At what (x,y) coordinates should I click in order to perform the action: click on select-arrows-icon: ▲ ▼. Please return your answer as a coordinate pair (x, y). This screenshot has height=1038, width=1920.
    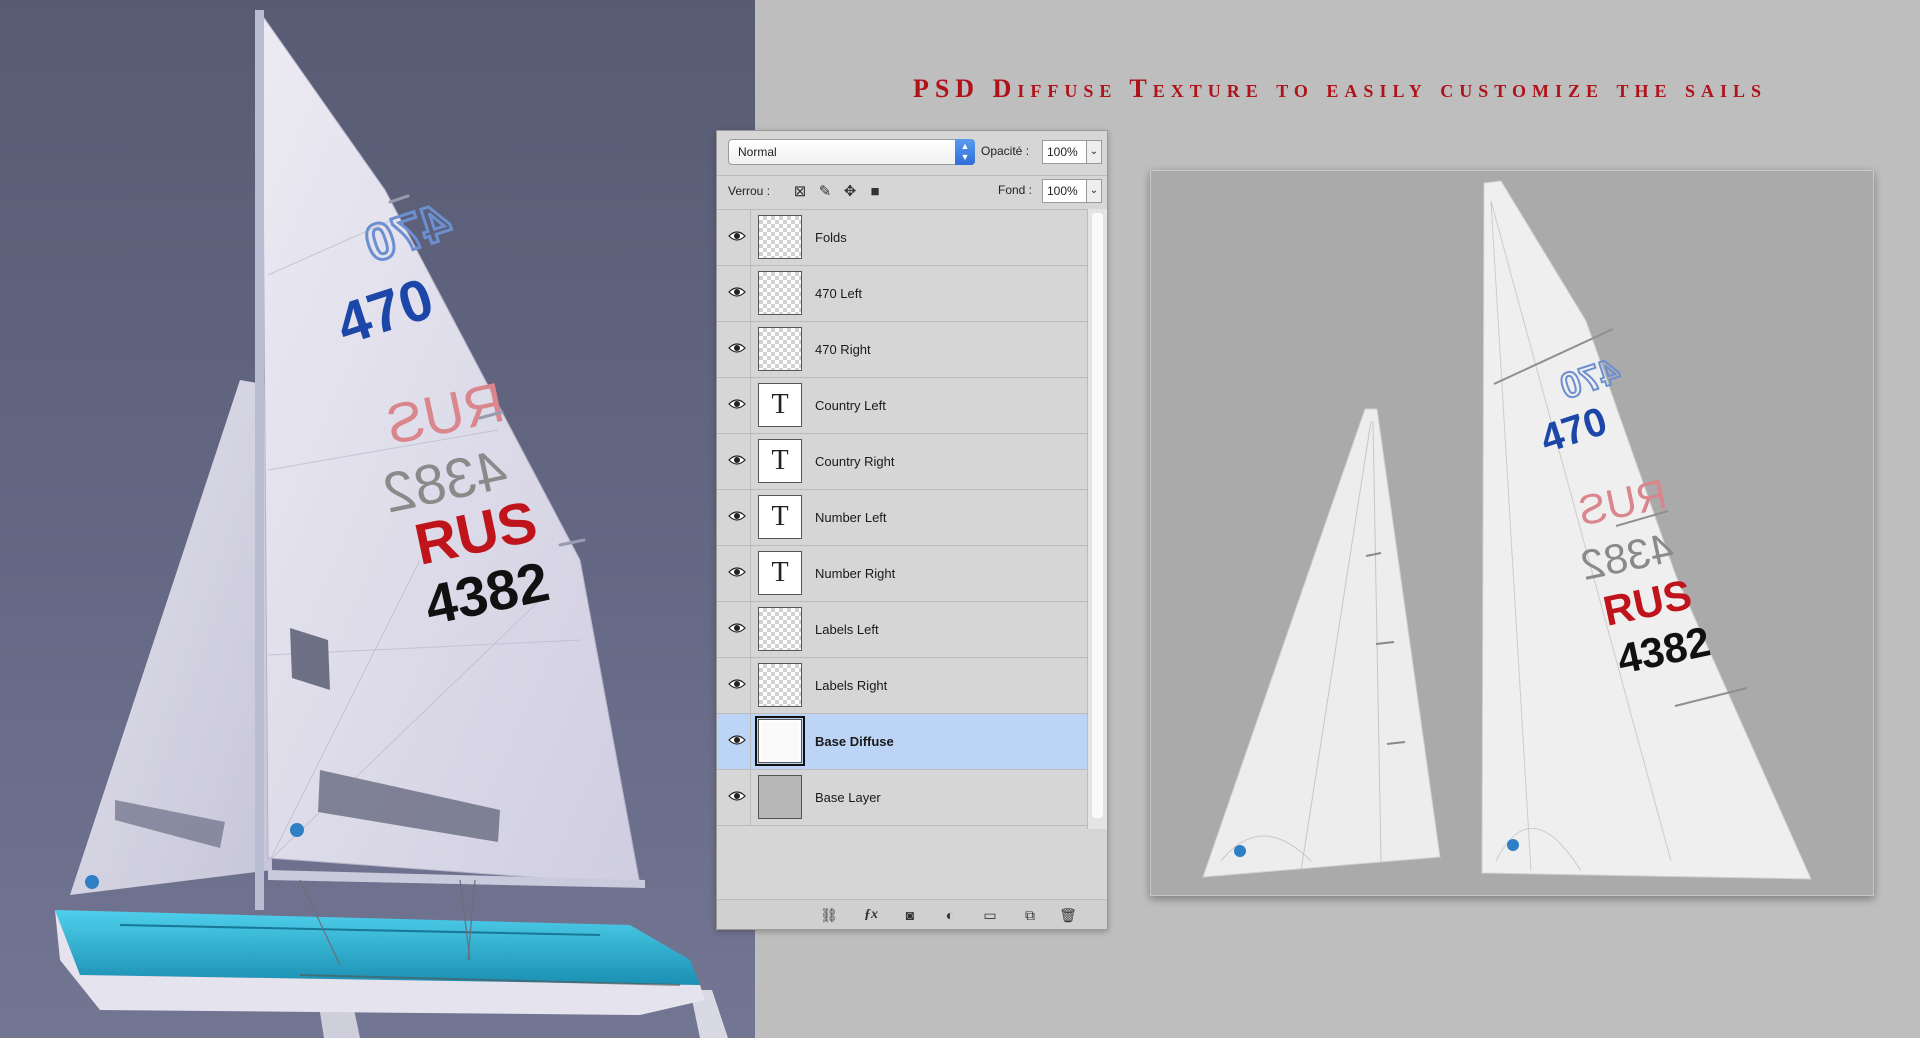
    Looking at the image, I should click on (965, 152).